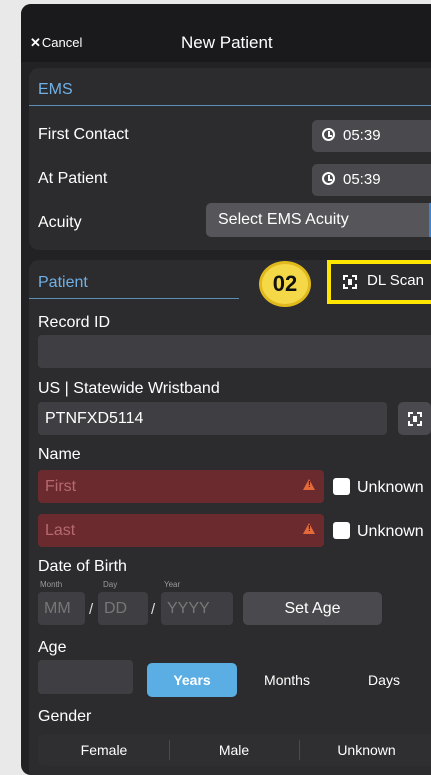  Describe the element at coordinates (52, 647) in the screenshot. I see `age-label: Age` at that location.